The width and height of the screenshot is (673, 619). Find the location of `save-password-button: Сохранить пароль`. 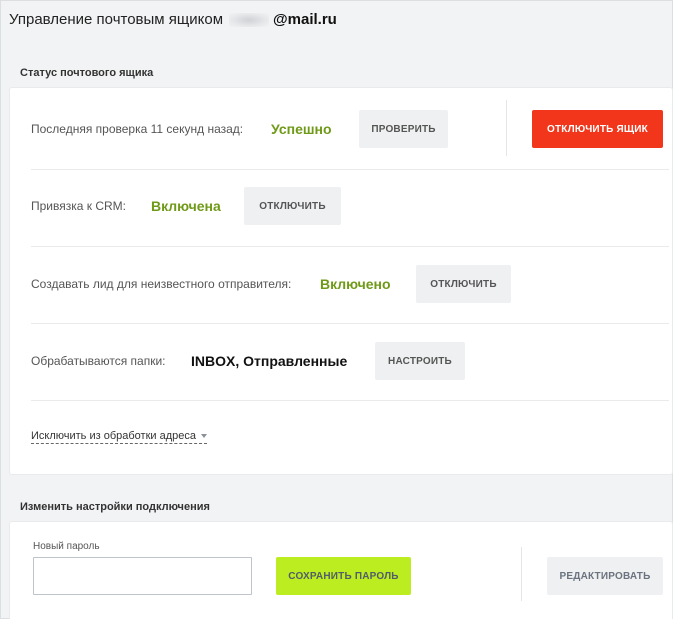

save-password-button: Сохранить пароль is located at coordinates (343, 576).